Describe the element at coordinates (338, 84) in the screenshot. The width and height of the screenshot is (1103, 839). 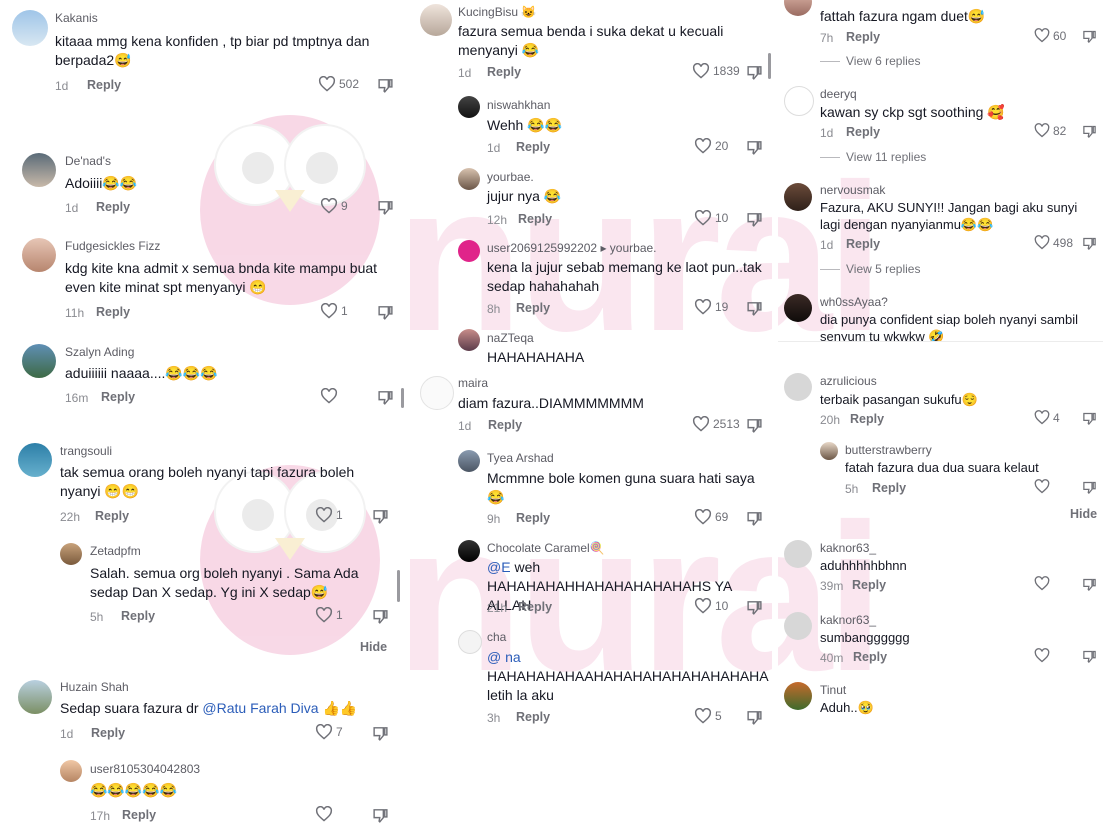
I see `like-button: 502` at that location.